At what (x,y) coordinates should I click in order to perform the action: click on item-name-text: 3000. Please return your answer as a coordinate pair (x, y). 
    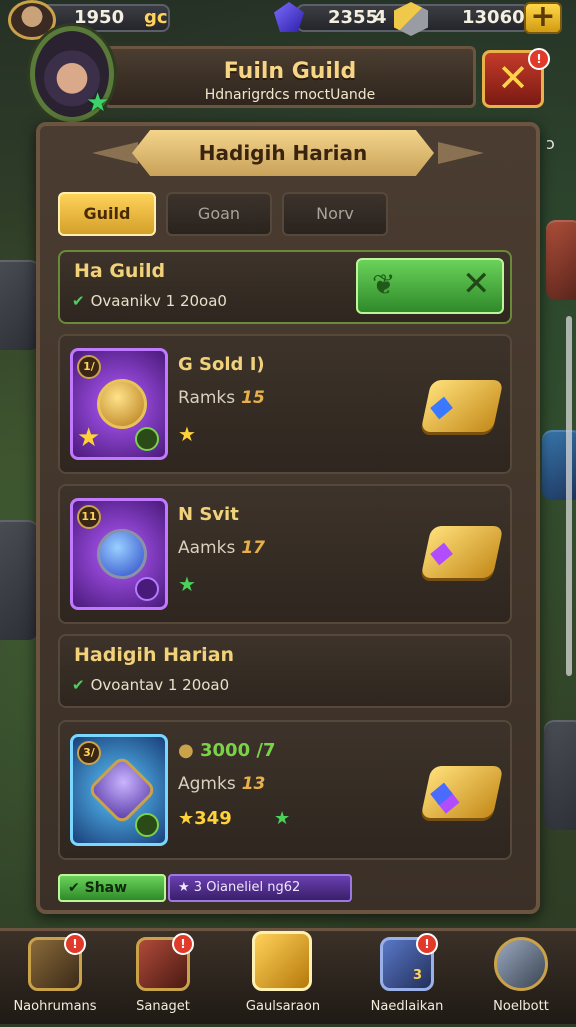
    Looking at the image, I should click on (225, 750).